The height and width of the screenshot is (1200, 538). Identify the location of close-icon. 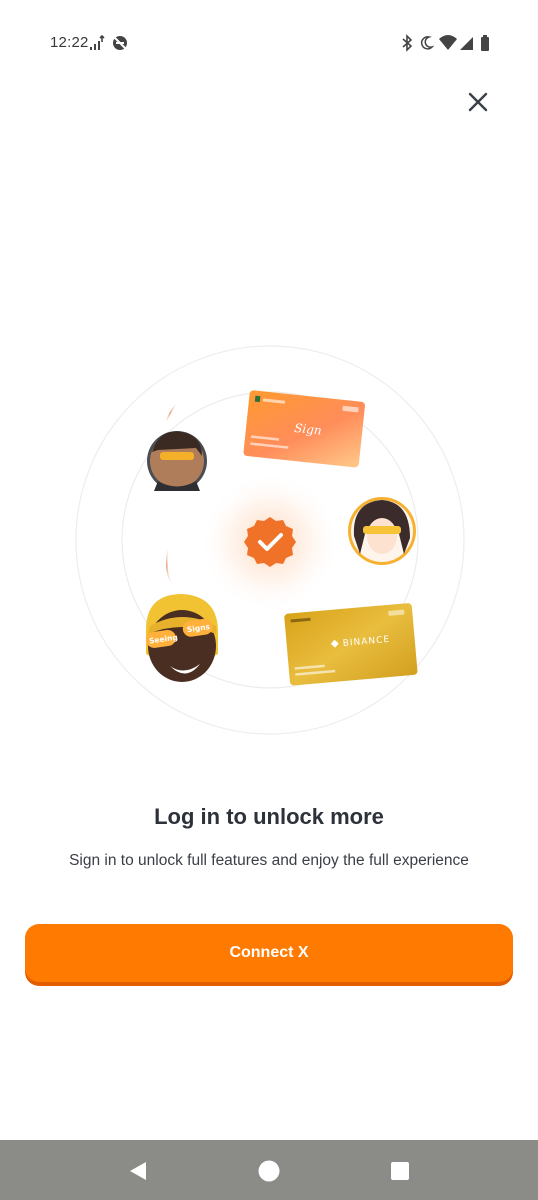
(478, 102).